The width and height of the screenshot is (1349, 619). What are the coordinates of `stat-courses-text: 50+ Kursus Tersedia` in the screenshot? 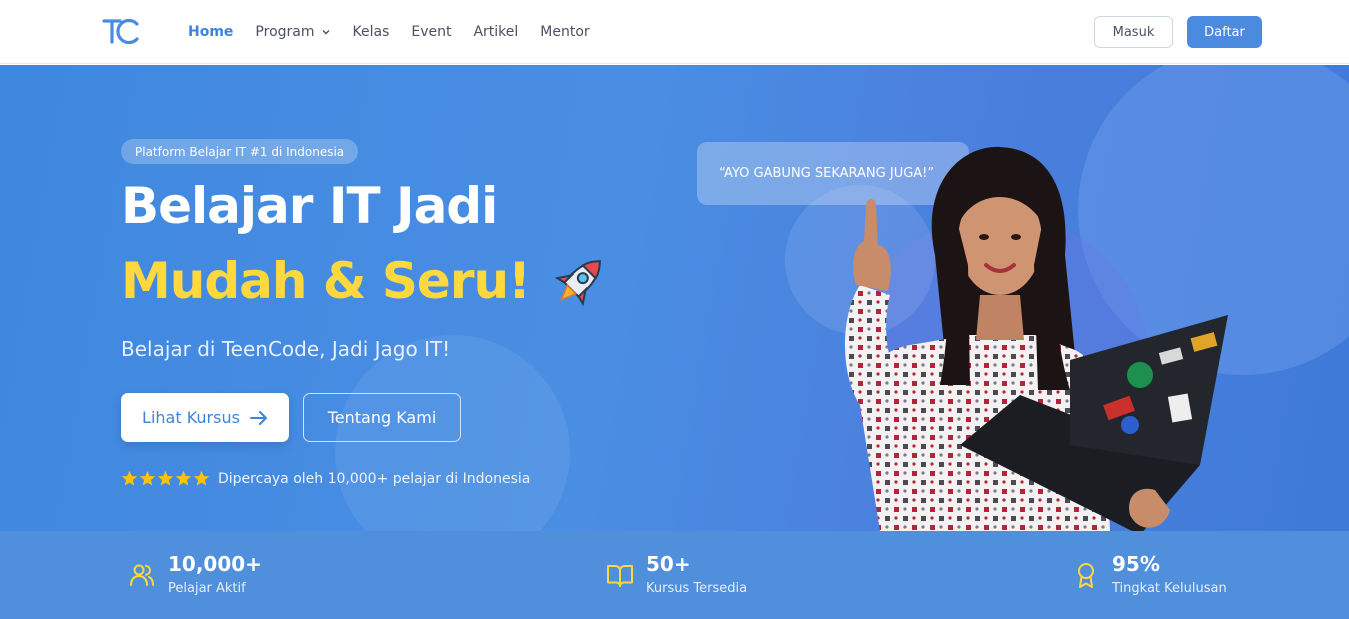 It's located at (696, 573).